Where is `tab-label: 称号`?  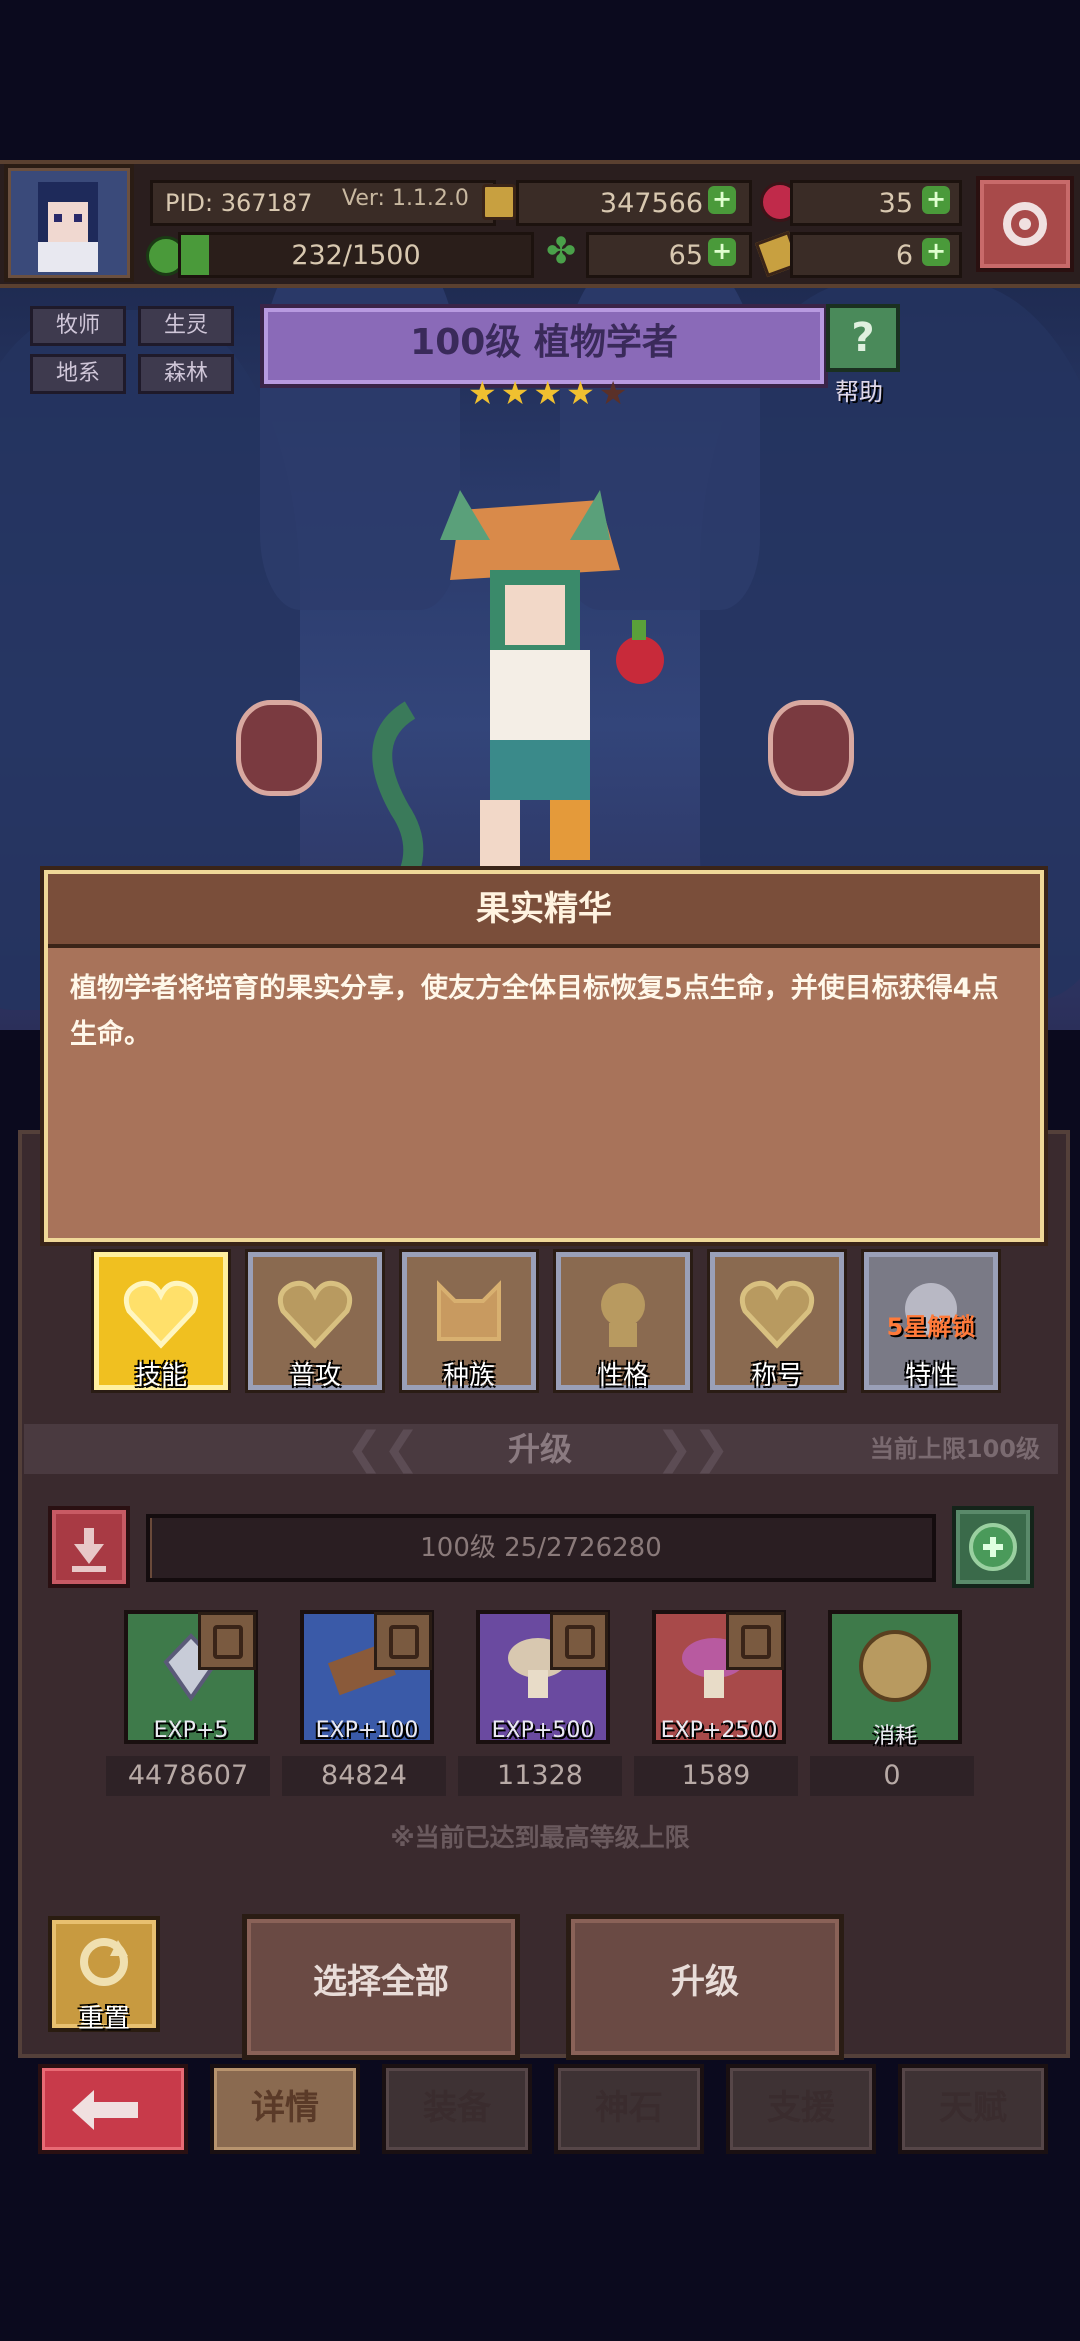 tab-label: 称号 is located at coordinates (776, 1376).